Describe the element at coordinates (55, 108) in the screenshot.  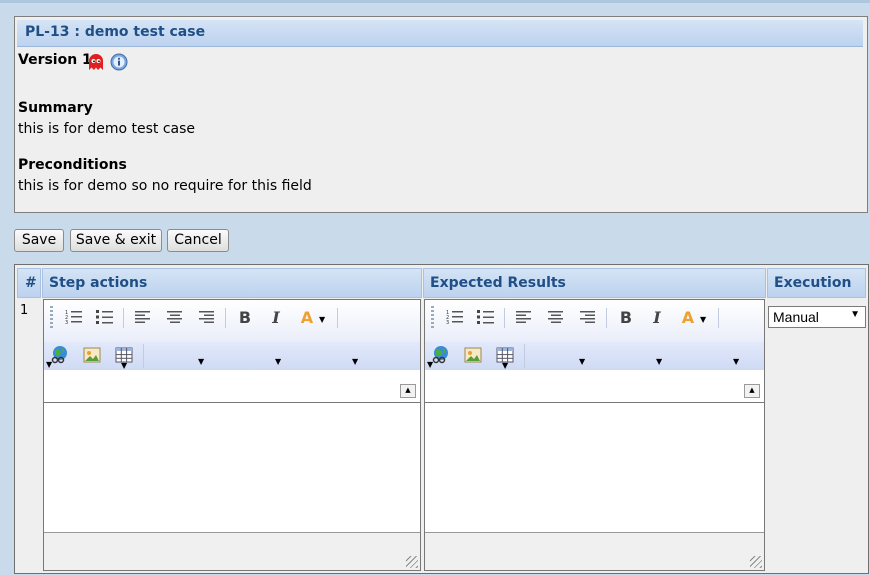
I see `summary-label: Summary` at that location.